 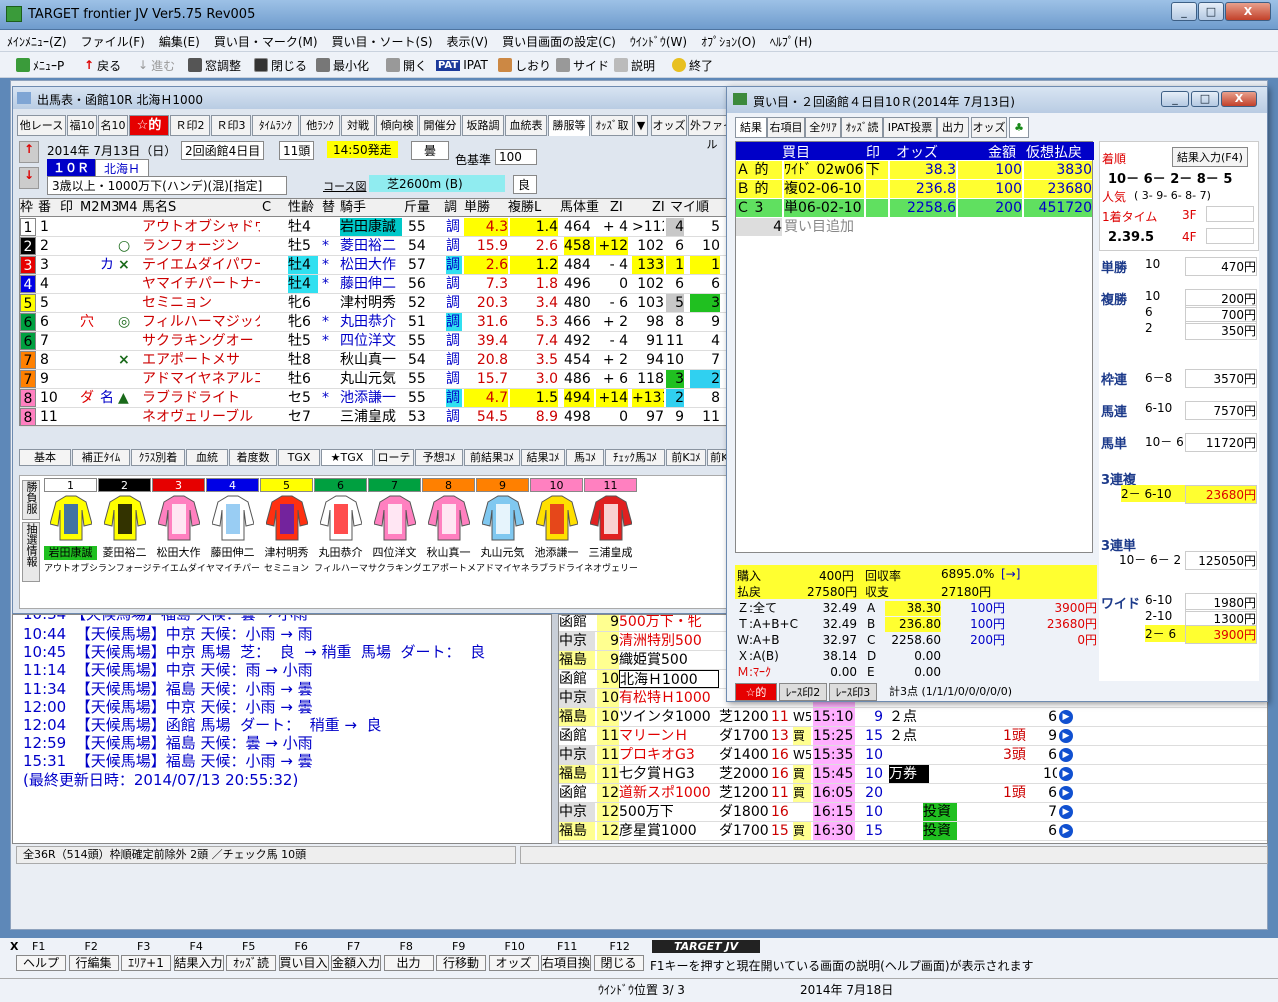 What do you see at coordinates (913, 793) in the screenshot?
I see `race-list-row: 函館 12 道新スポ1000 芝1200 11 買 16:05 20 1頭 6 ▶` at bounding box center [913, 793].